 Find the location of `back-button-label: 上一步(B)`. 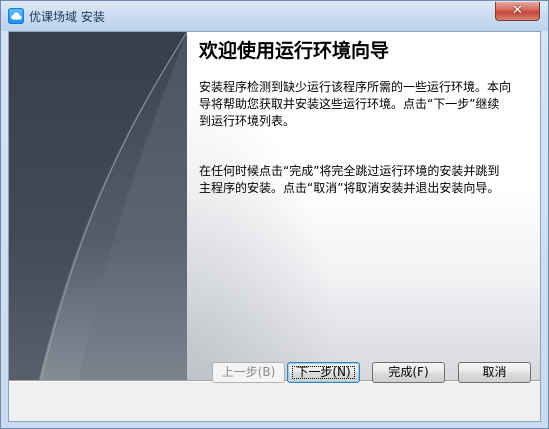

back-button-label: 上一步(B) is located at coordinates (248, 372).